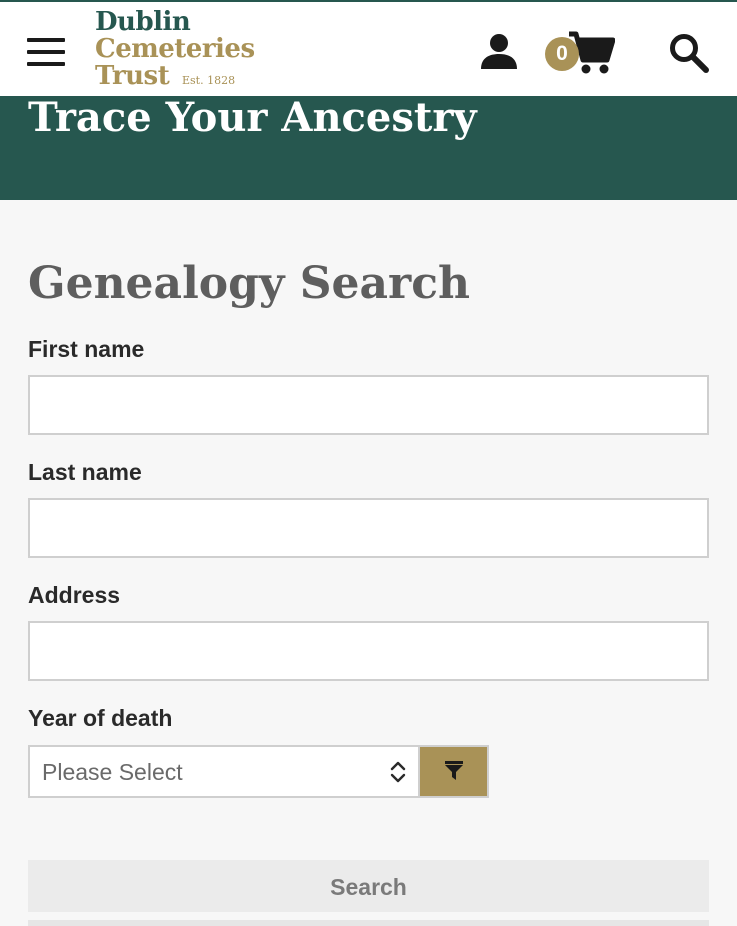  Describe the element at coordinates (85, 472) in the screenshot. I see `last-name-label: Last name` at that location.